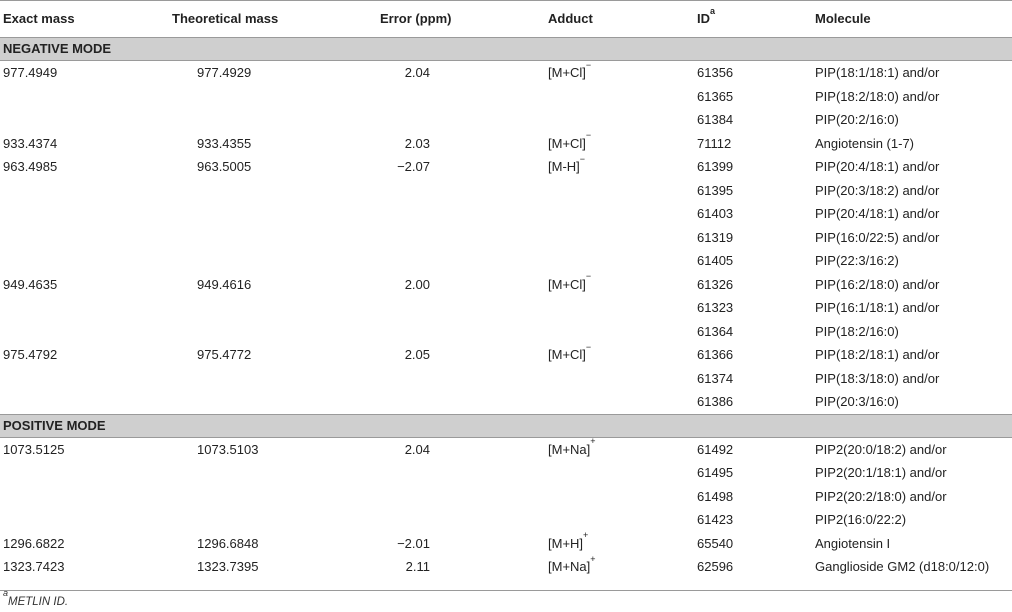 The height and width of the screenshot is (612, 1012). I want to click on cell-theoretical-mass: 1323.7395, so click(228, 566).